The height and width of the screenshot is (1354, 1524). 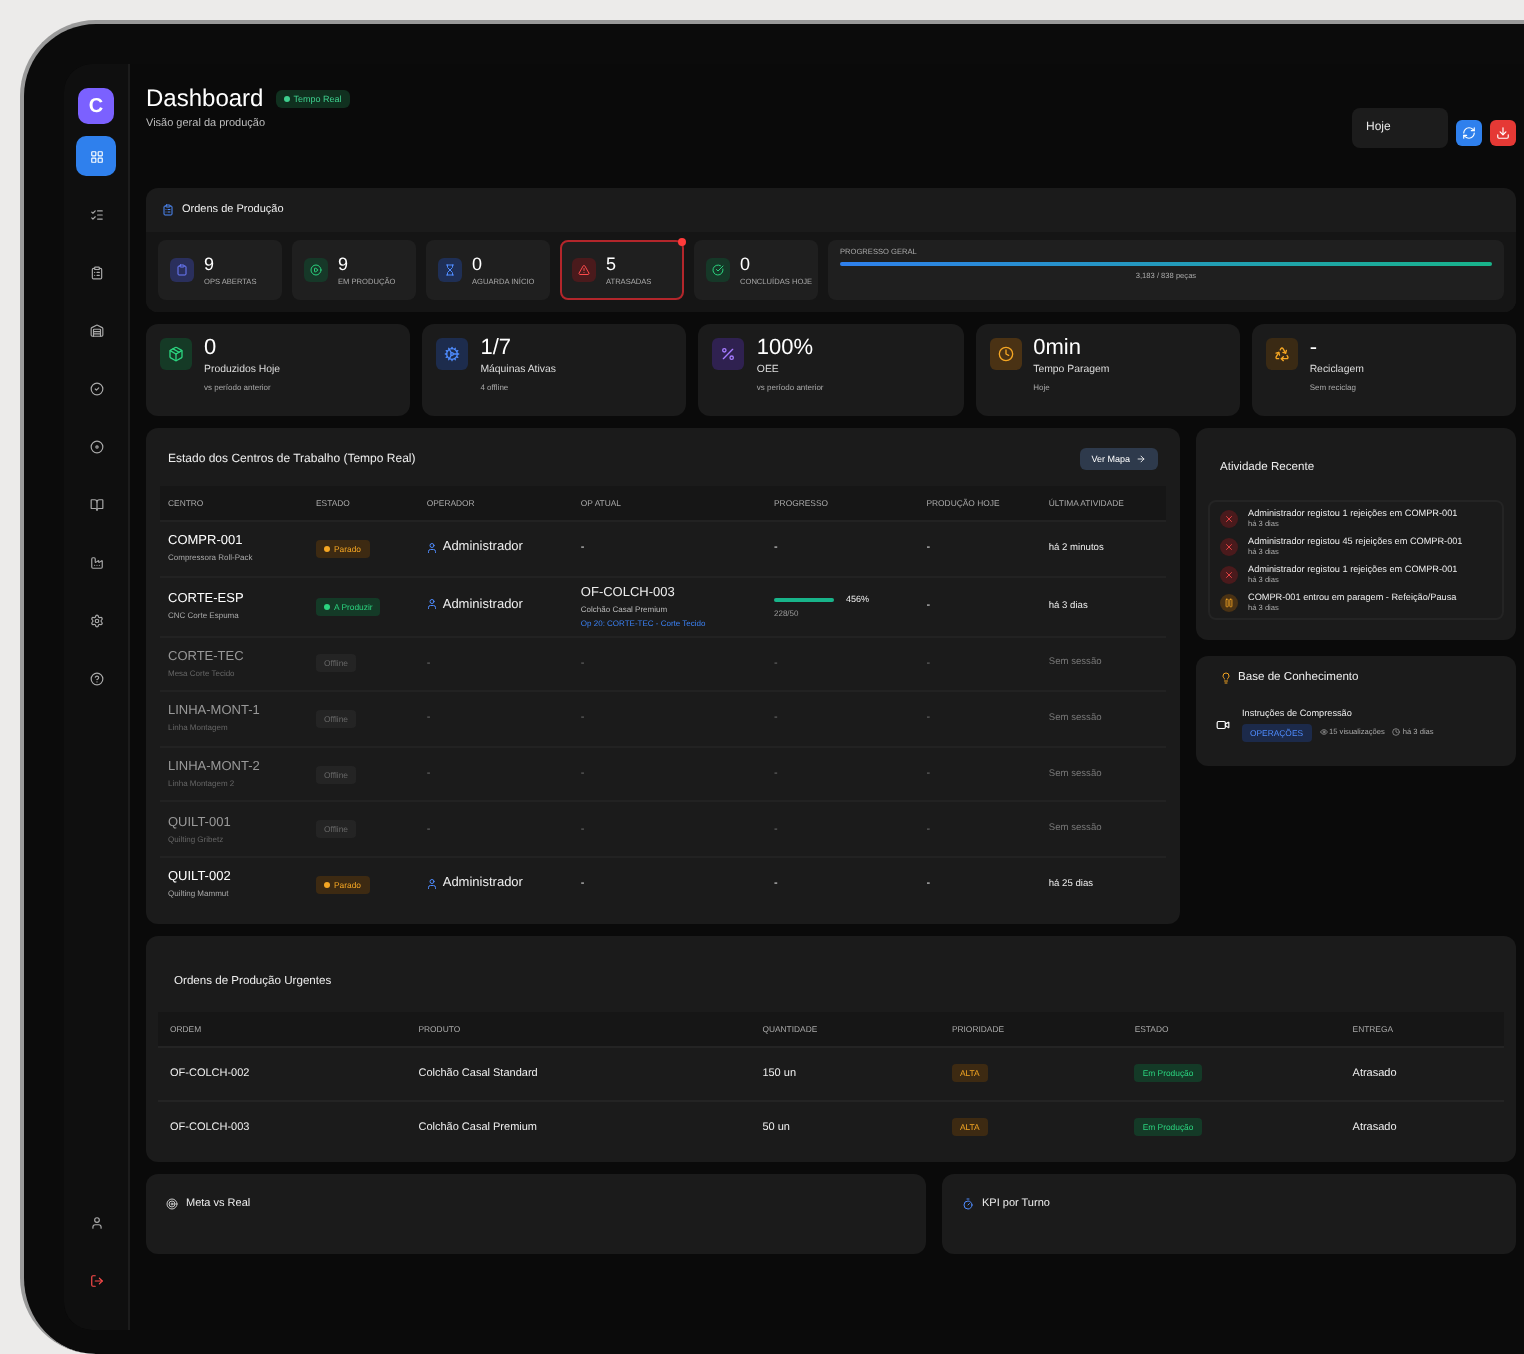 What do you see at coordinates (96, 678) in the screenshot?
I see `help-icon` at bounding box center [96, 678].